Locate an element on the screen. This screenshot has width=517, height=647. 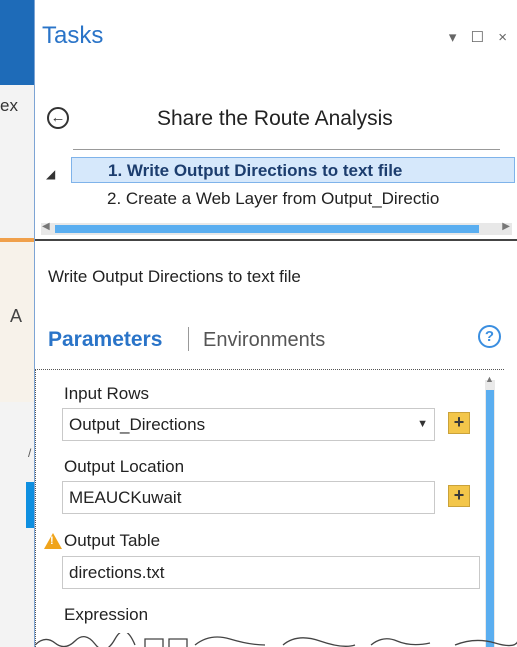
scroll-right-icon: ▶ is located at coordinates (506, 226).